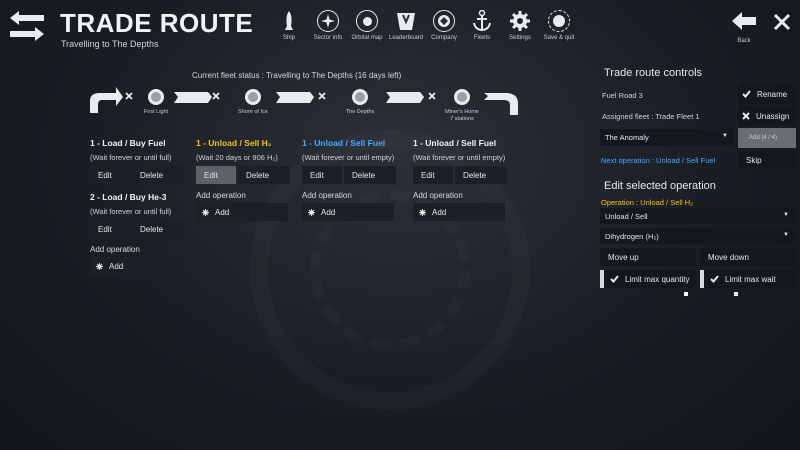 This screenshot has height=450, width=800. Describe the element at coordinates (328, 21) in the screenshot. I see `sector-info-icon` at that location.